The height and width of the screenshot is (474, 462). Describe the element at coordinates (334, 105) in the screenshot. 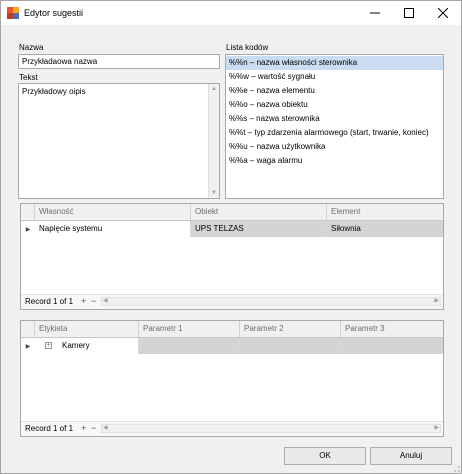

I see `list-item: %%o – nazwa obiektu` at that location.